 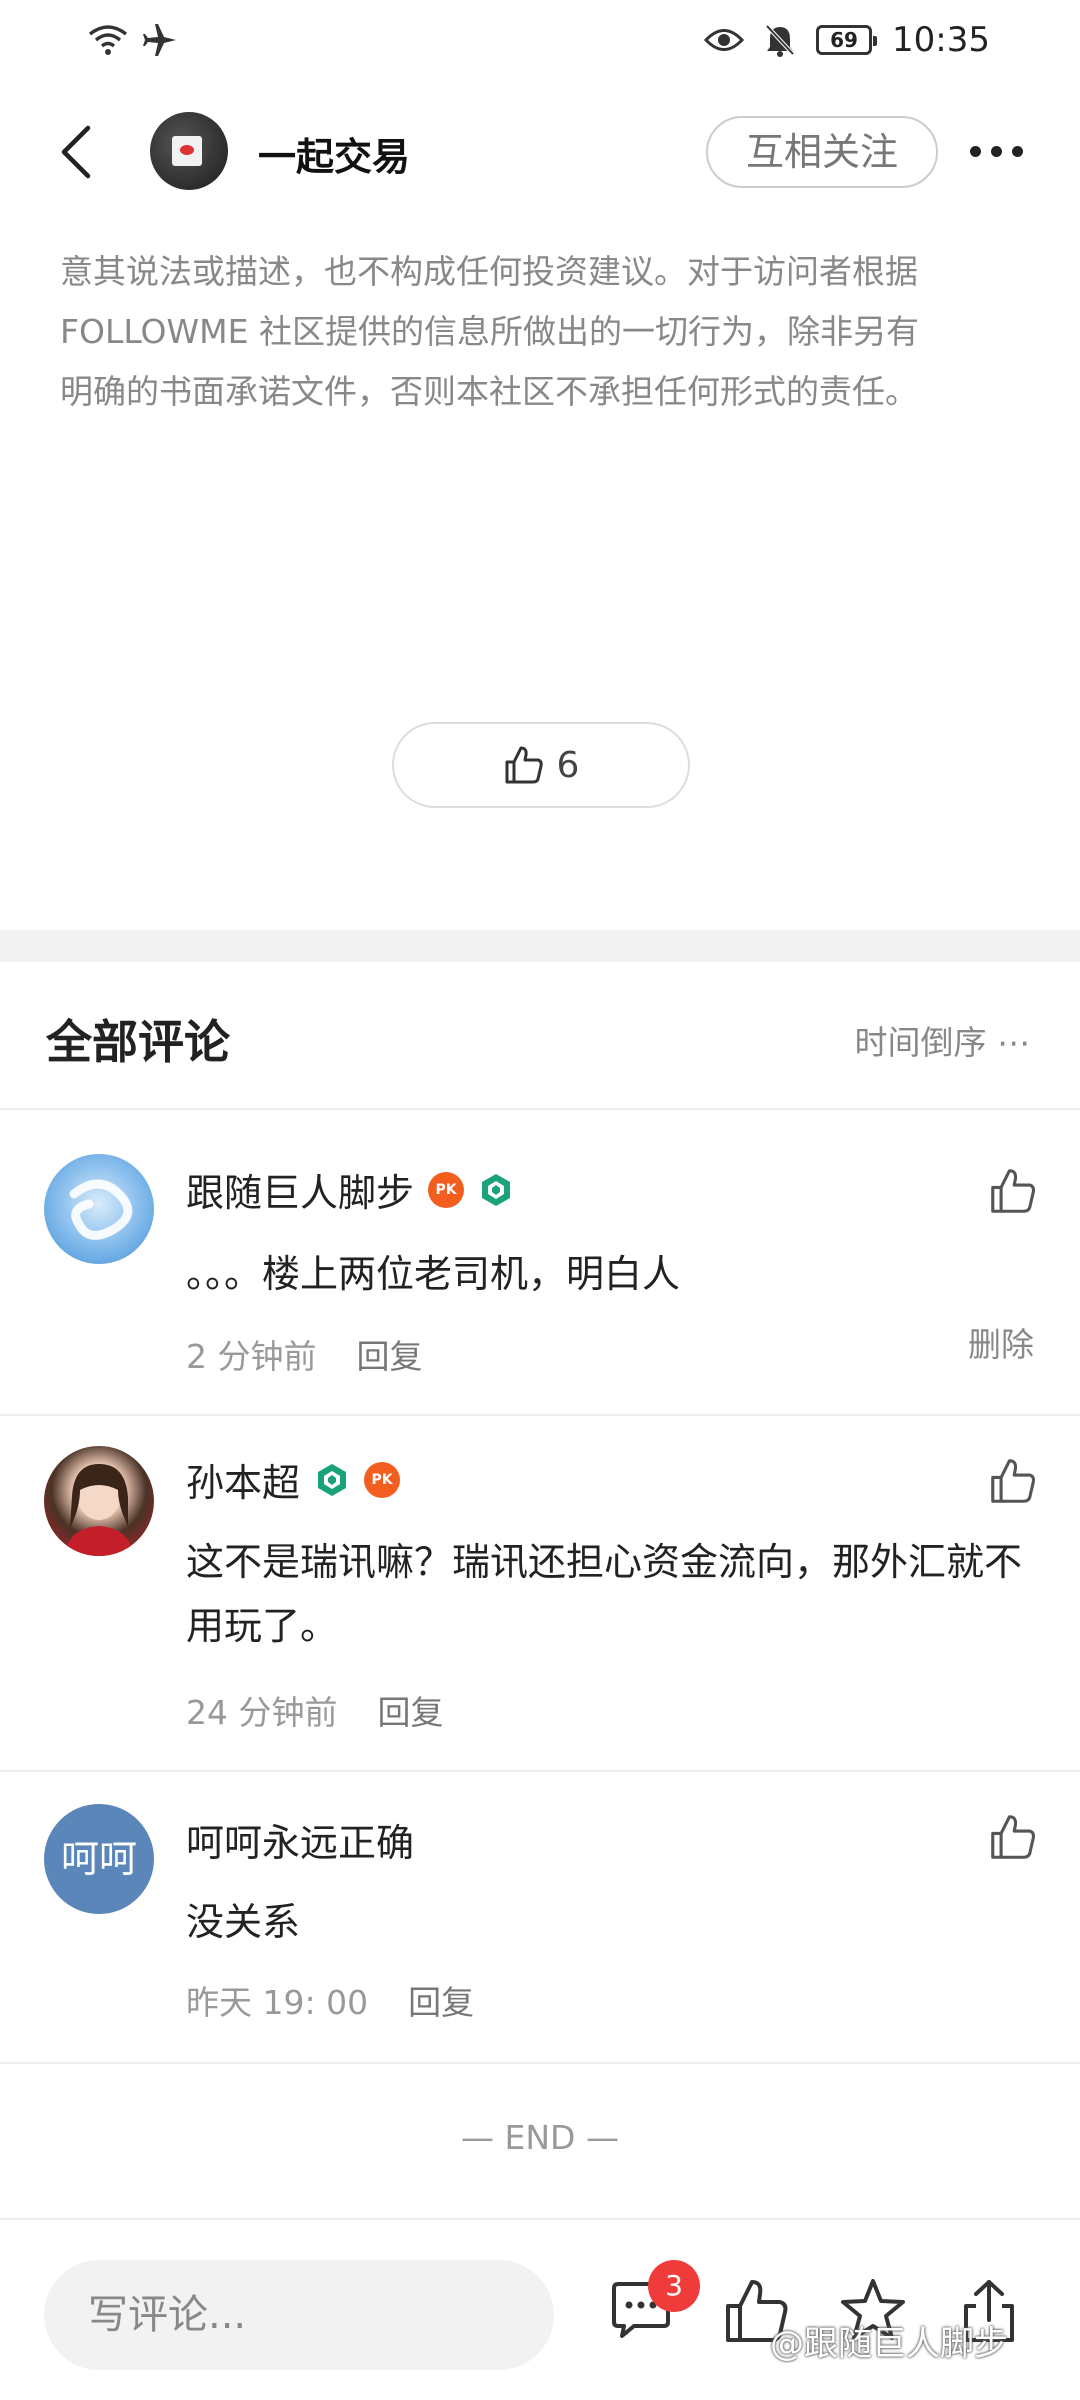 I want to click on follow-button: 互相关注, so click(x=822, y=152).